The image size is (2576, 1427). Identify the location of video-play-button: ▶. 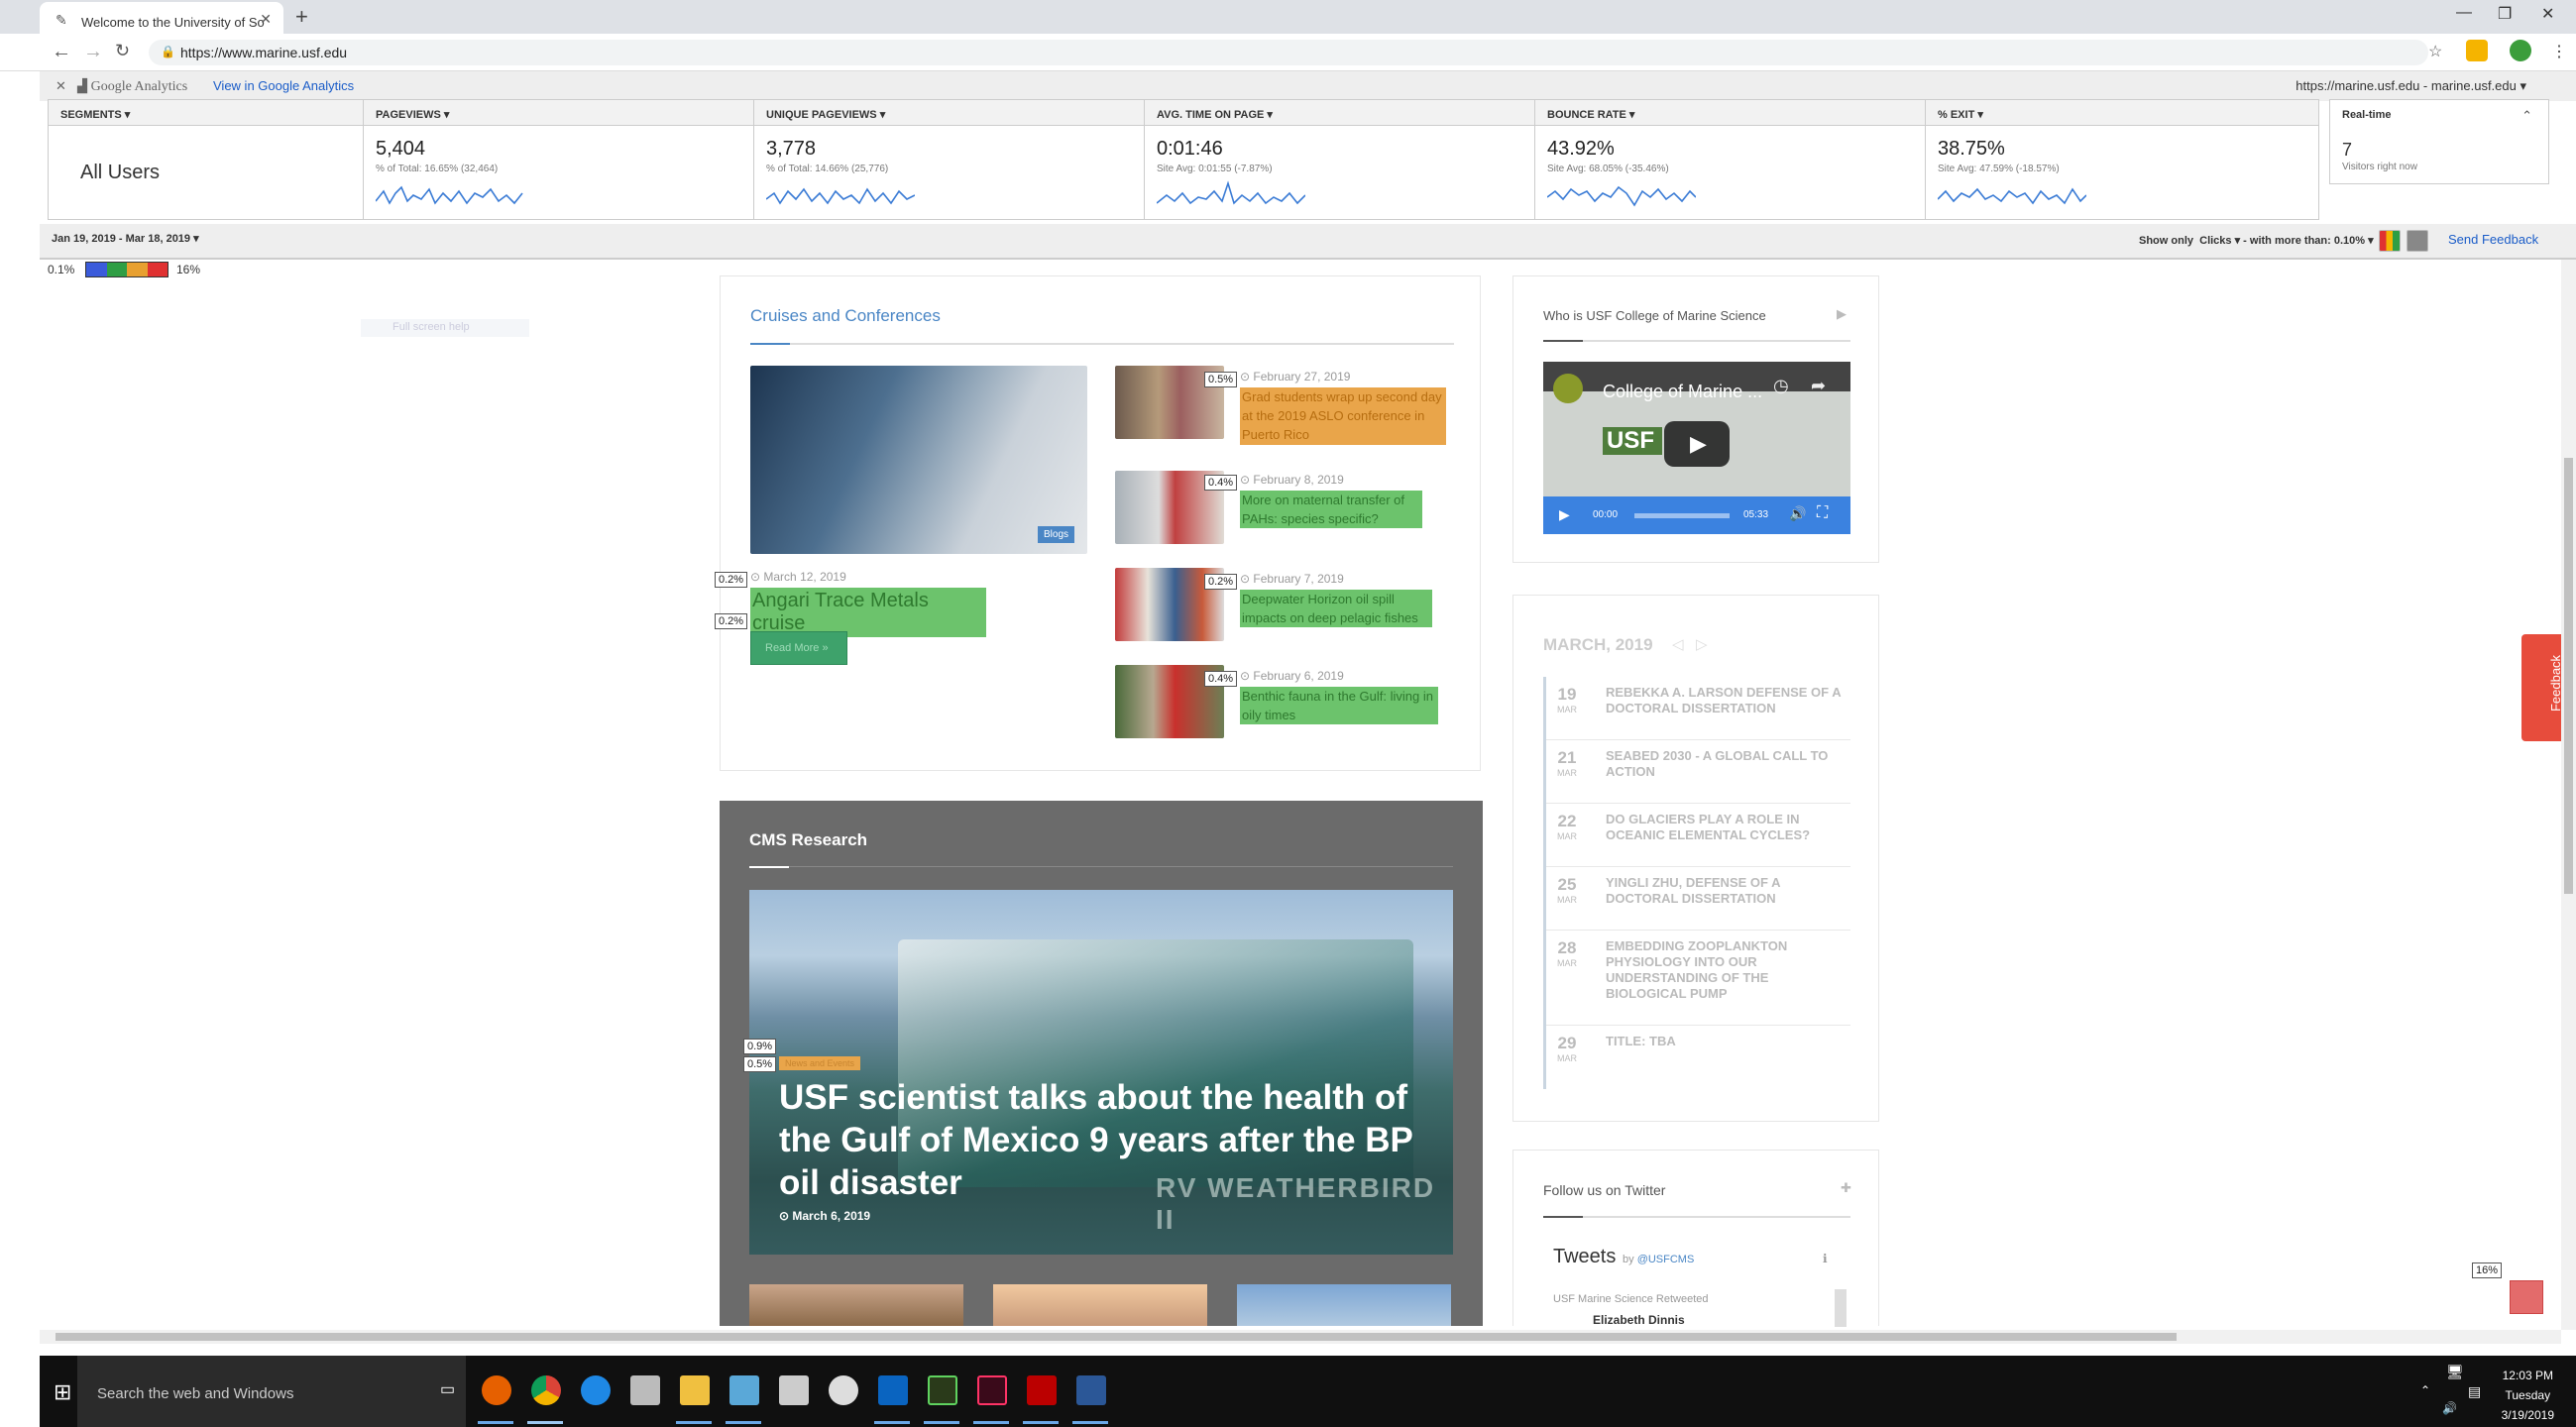
(1697, 444).